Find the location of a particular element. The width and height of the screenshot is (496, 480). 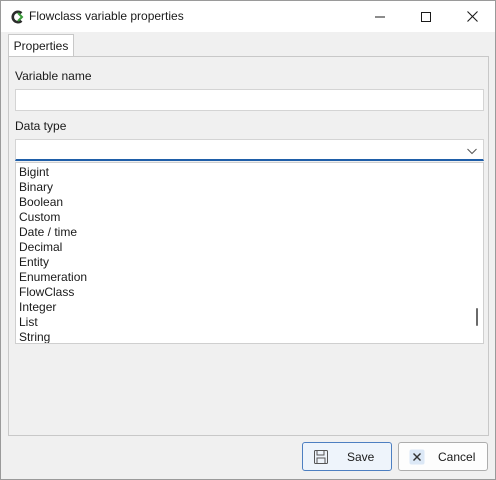

option-custom: Custom is located at coordinates (39, 217).